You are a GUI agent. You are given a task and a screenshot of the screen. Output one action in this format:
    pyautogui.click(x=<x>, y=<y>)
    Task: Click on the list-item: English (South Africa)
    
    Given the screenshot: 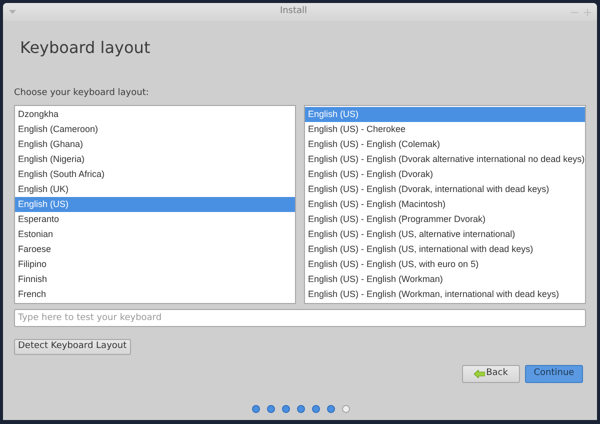 What is the action you would take?
    pyautogui.click(x=155, y=174)
    